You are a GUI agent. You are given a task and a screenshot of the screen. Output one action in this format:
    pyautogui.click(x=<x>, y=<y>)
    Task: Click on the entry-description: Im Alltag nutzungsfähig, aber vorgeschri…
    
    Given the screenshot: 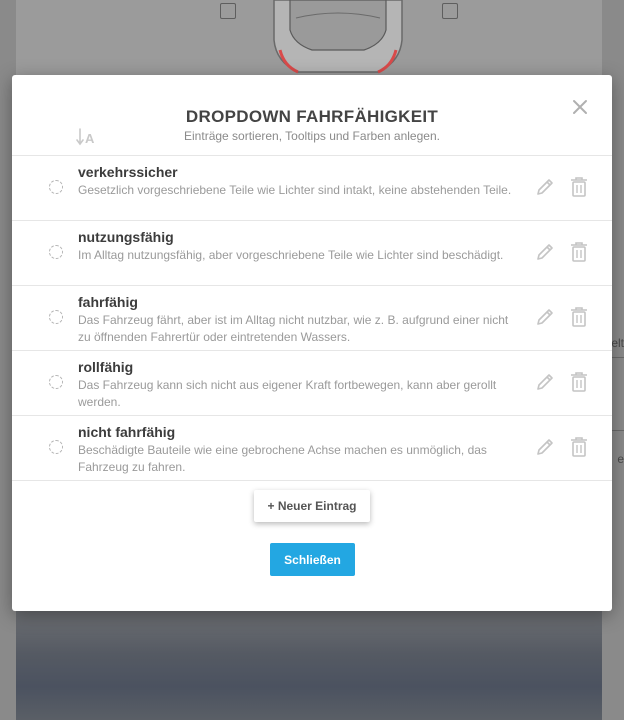 What is the action you would take?
    pyautogui.click(x=291, y=255)
    